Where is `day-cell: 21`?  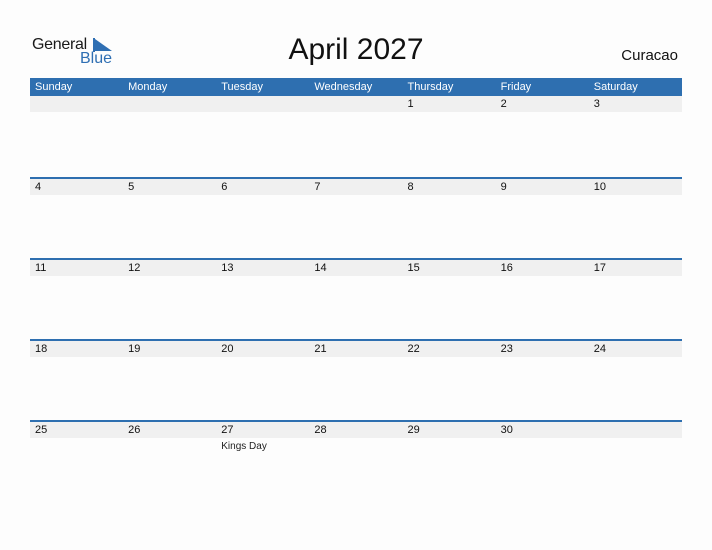 day-cell: 21 is located at coordinates (355, 349).